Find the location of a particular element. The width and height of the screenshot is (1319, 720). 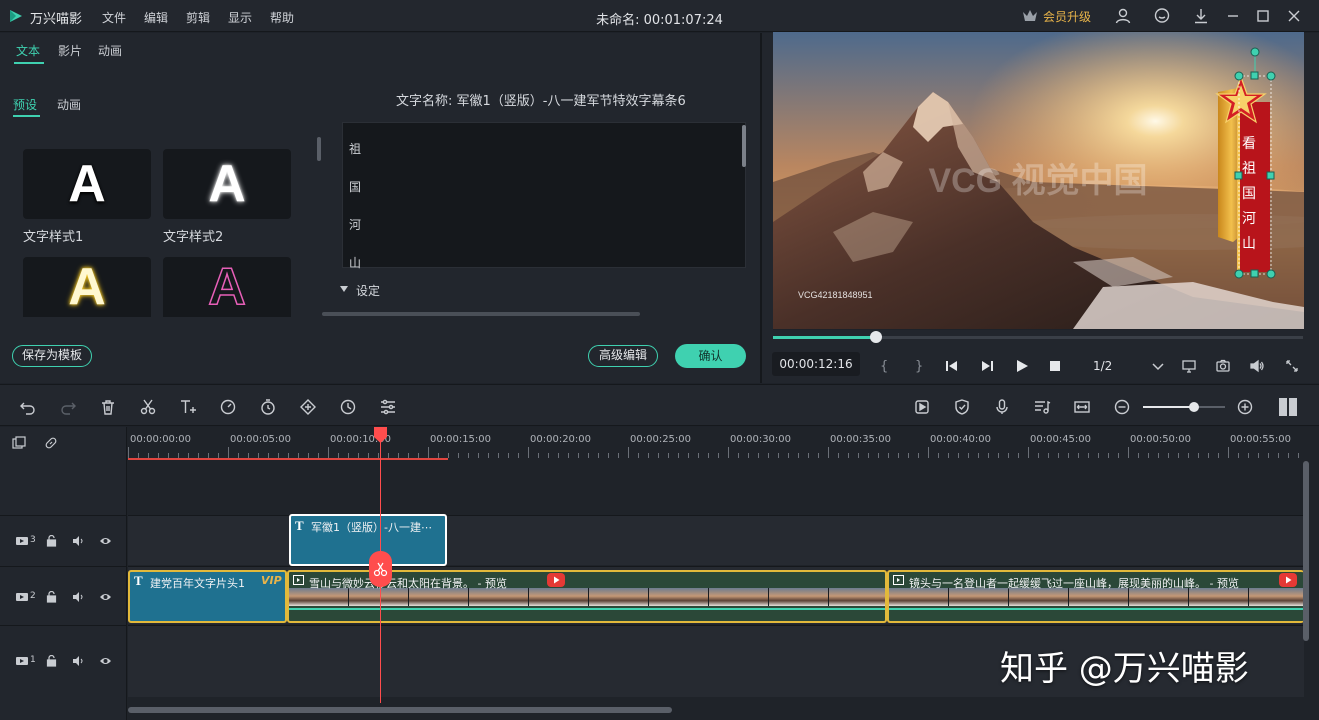

zoom-slider is located at coordinates (1184, 407).